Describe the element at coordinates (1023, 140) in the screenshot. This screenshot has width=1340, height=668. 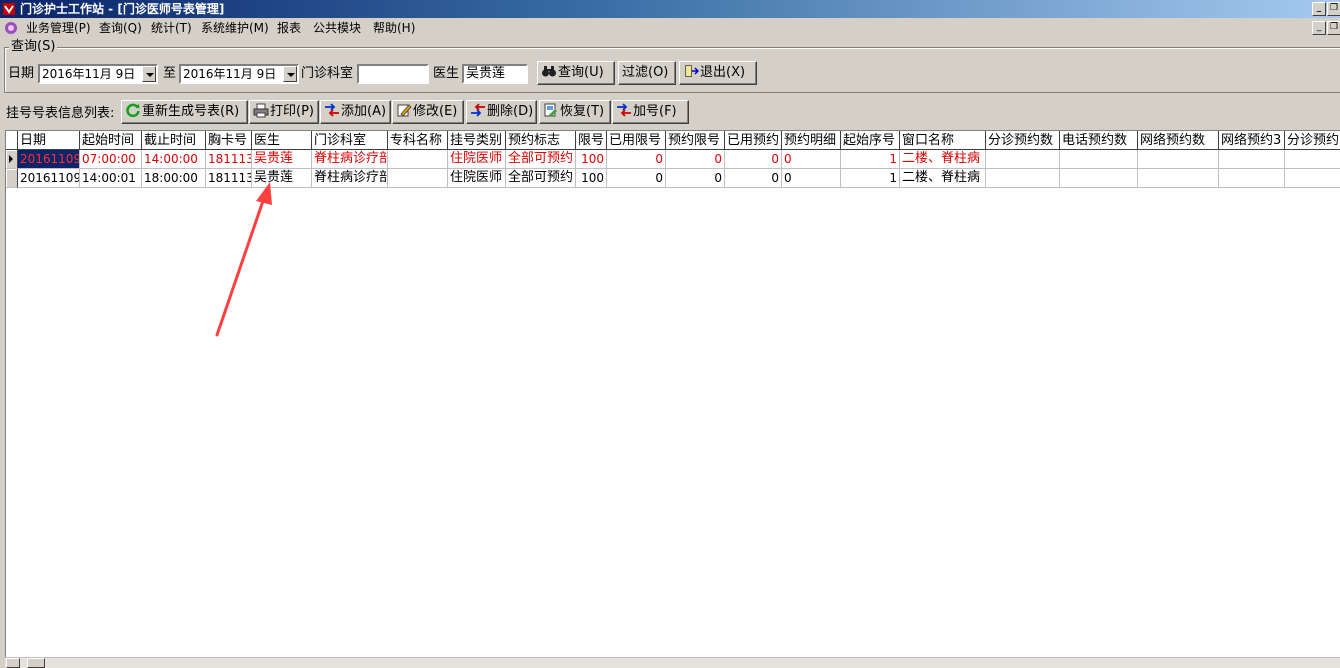
I see `column-header: 分诊预约数` at that location.